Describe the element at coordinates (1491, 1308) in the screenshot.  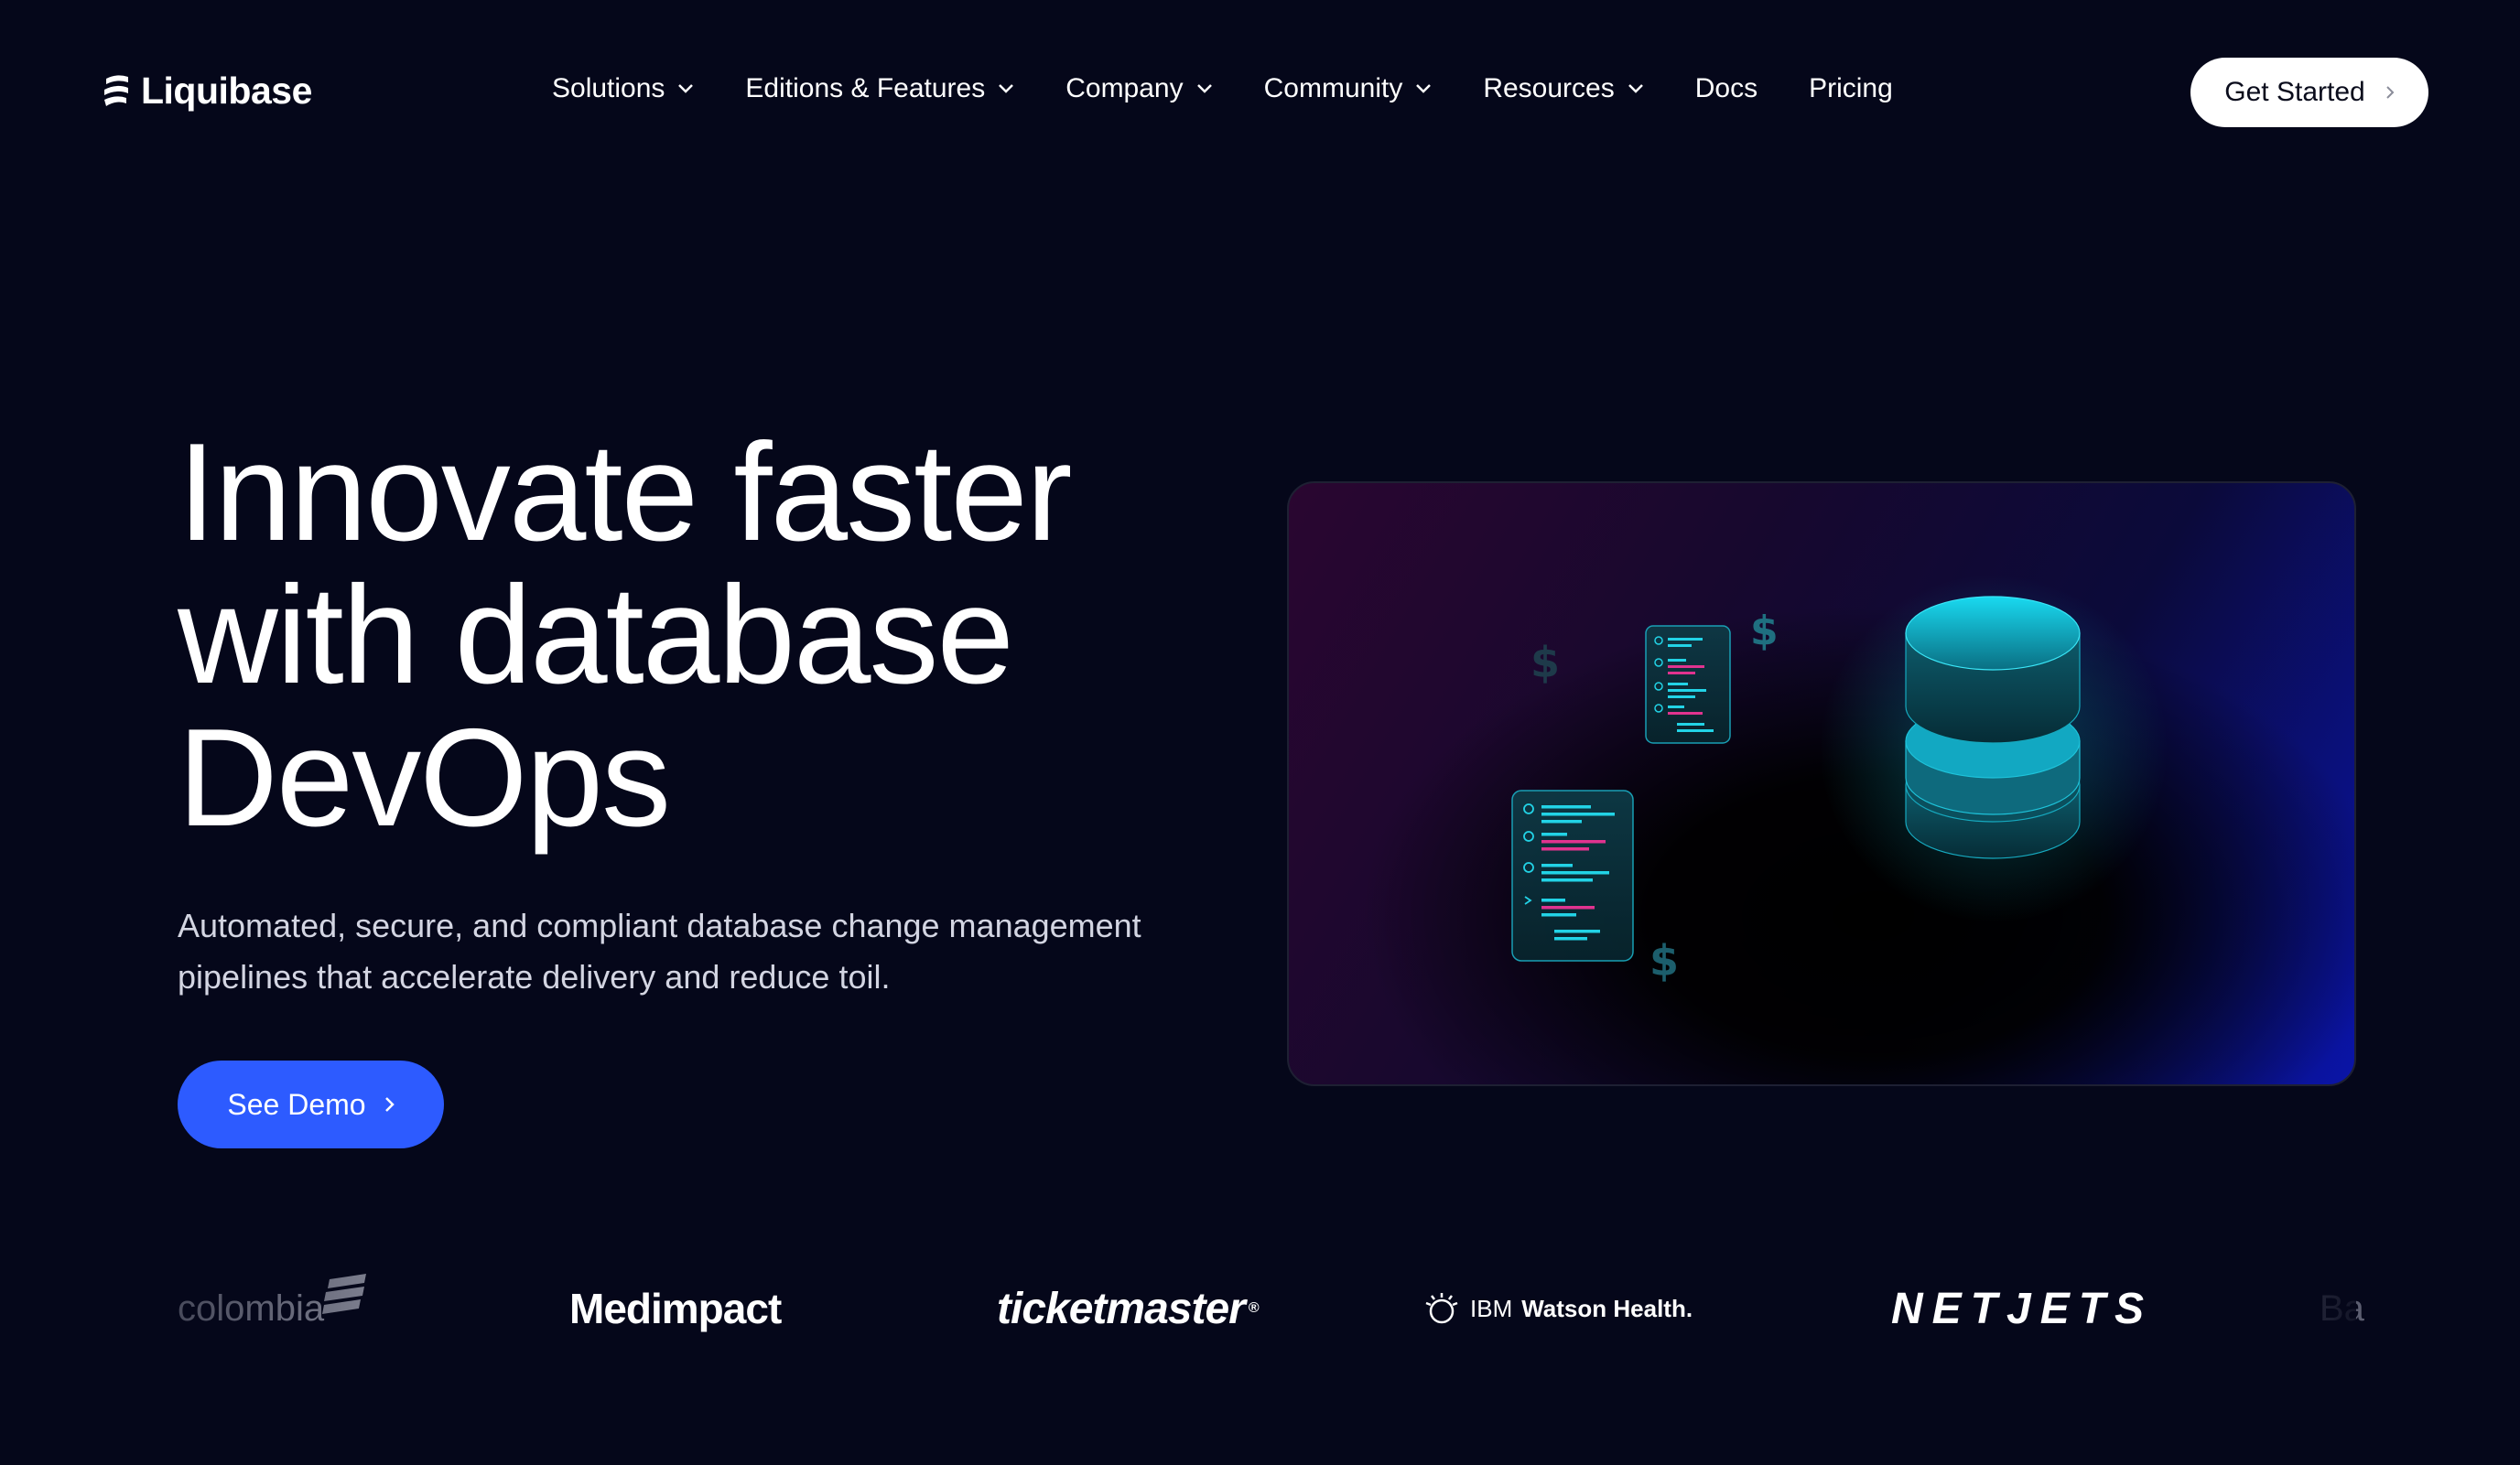
I see `logo-ibm-text: IBM` at that location.